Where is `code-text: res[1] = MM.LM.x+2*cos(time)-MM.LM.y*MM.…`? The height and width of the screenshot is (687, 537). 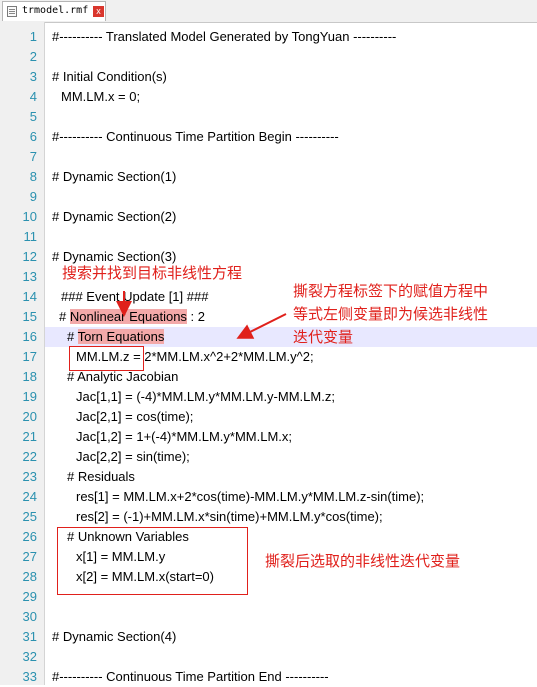
code-text: res[1] = MM.LM.x+2*cos(time)-MM.LM.y*MM.… is located at coordinates (250, 496).